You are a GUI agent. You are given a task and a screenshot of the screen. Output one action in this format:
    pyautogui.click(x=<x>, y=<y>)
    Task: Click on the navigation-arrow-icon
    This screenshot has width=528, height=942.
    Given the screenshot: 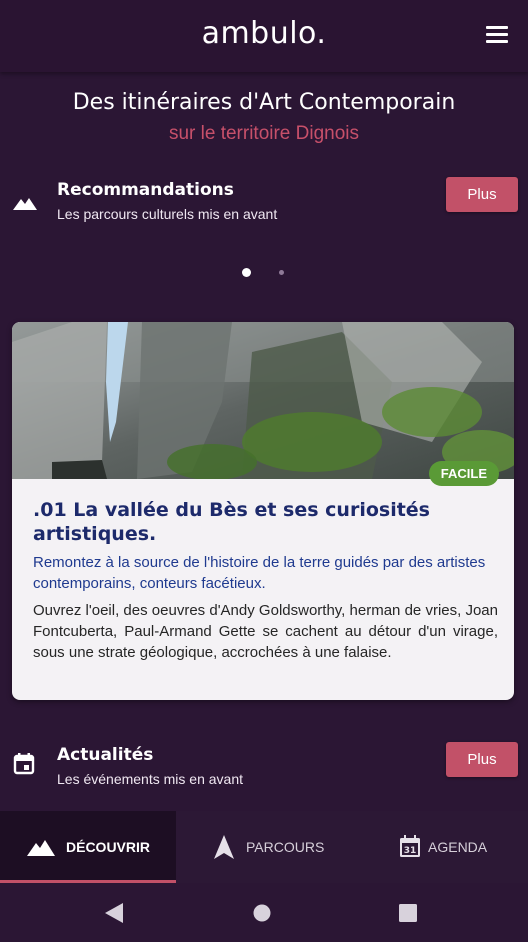 What is the action you would take?
    pyautogui.click(x=224, y=847)
    